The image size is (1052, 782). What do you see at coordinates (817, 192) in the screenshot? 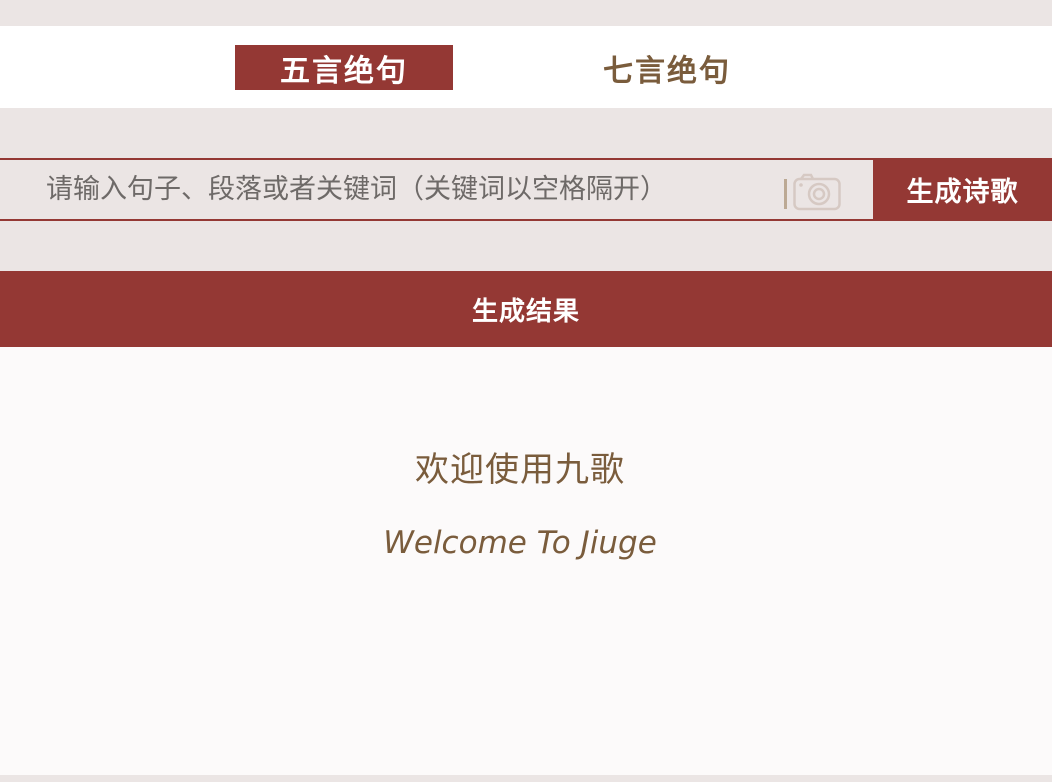
I see `camera-icon` at bounding box center [817, 192].